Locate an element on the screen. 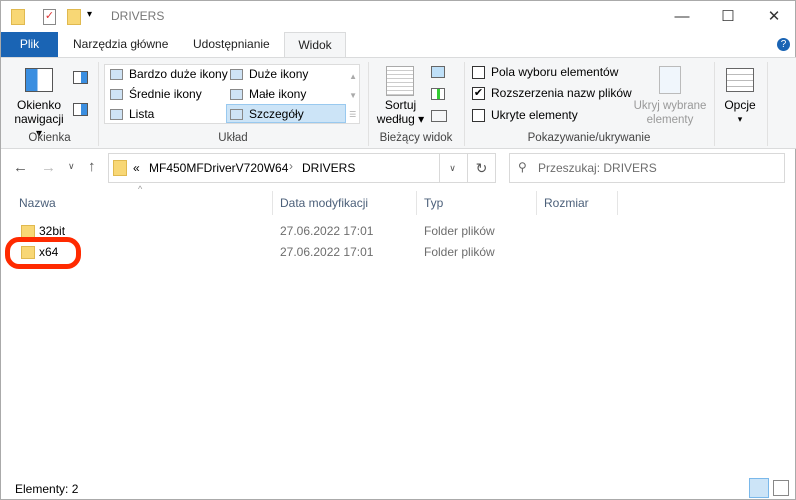  column-type: Typ is located at coordinates (477, 203).